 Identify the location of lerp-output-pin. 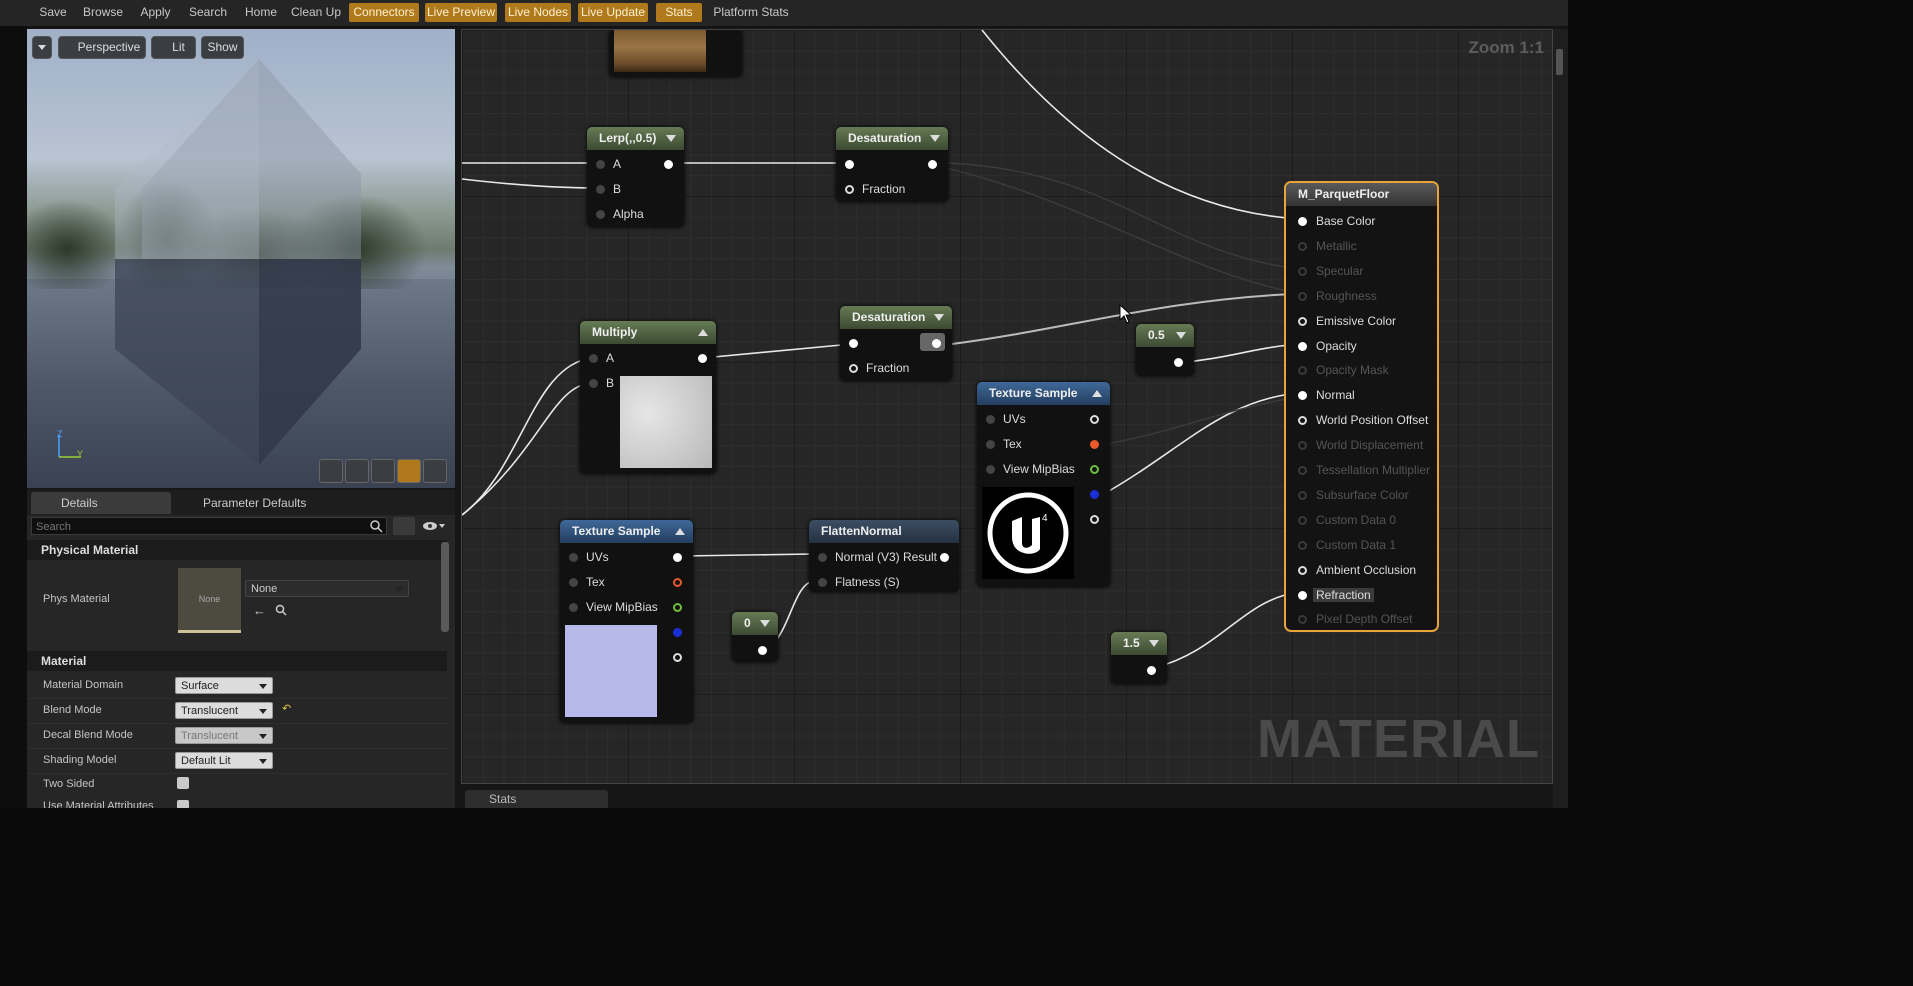
(668, 164).